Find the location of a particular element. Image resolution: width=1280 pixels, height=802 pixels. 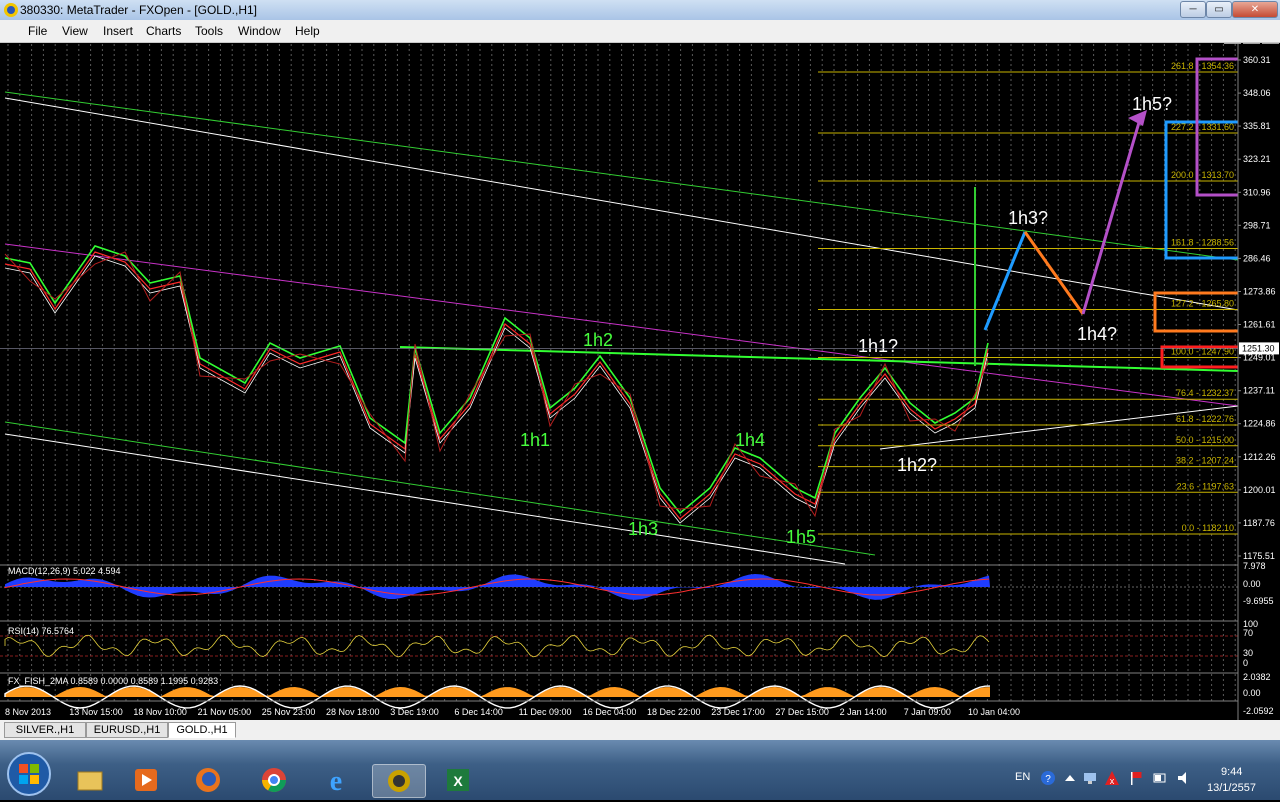

y-tick-label: 1237.11 is located at coordinates (1259, 391).